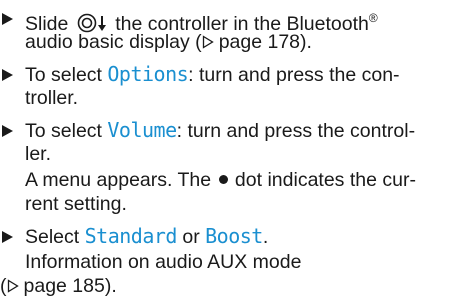  I want to click on step-4-line-1: Select Standard or Boost., so click(147, 236).